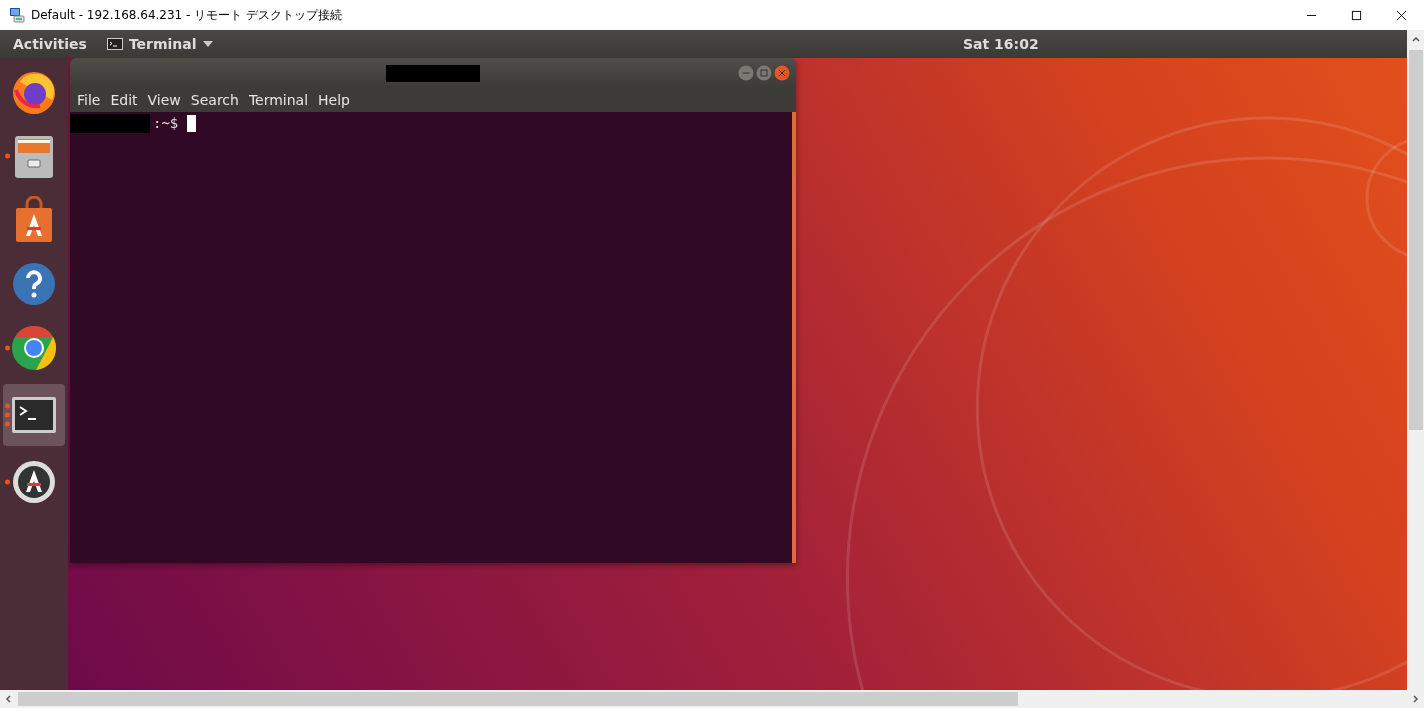 The height and width of the screenshot is (708, 1424). What do you see at coordinates (186, 15) in the screenshot?
I see `window-title: Default - 192.168.64.231 - リモート デスクトップ接続` at bounding box center [186, 15].